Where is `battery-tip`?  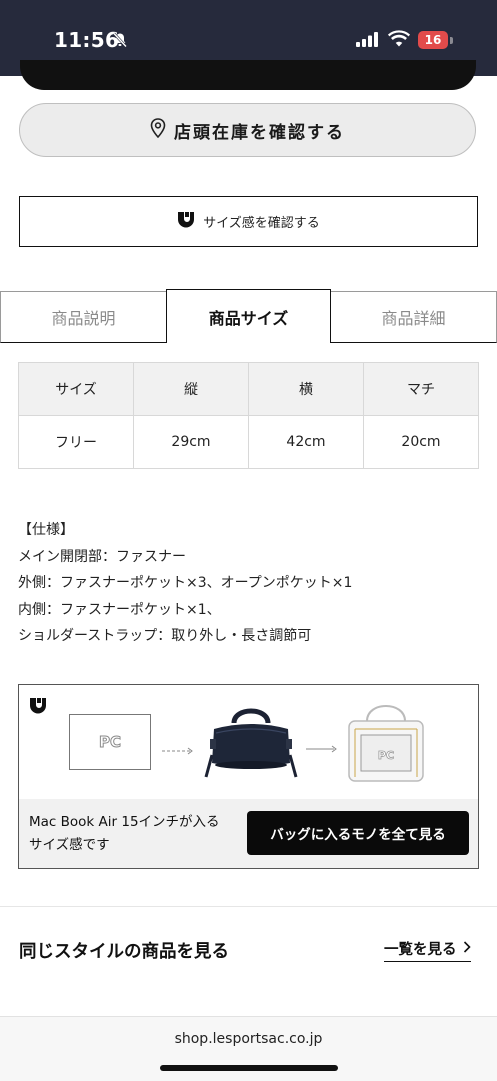 battery-tip is located at coordinates (451, 40).